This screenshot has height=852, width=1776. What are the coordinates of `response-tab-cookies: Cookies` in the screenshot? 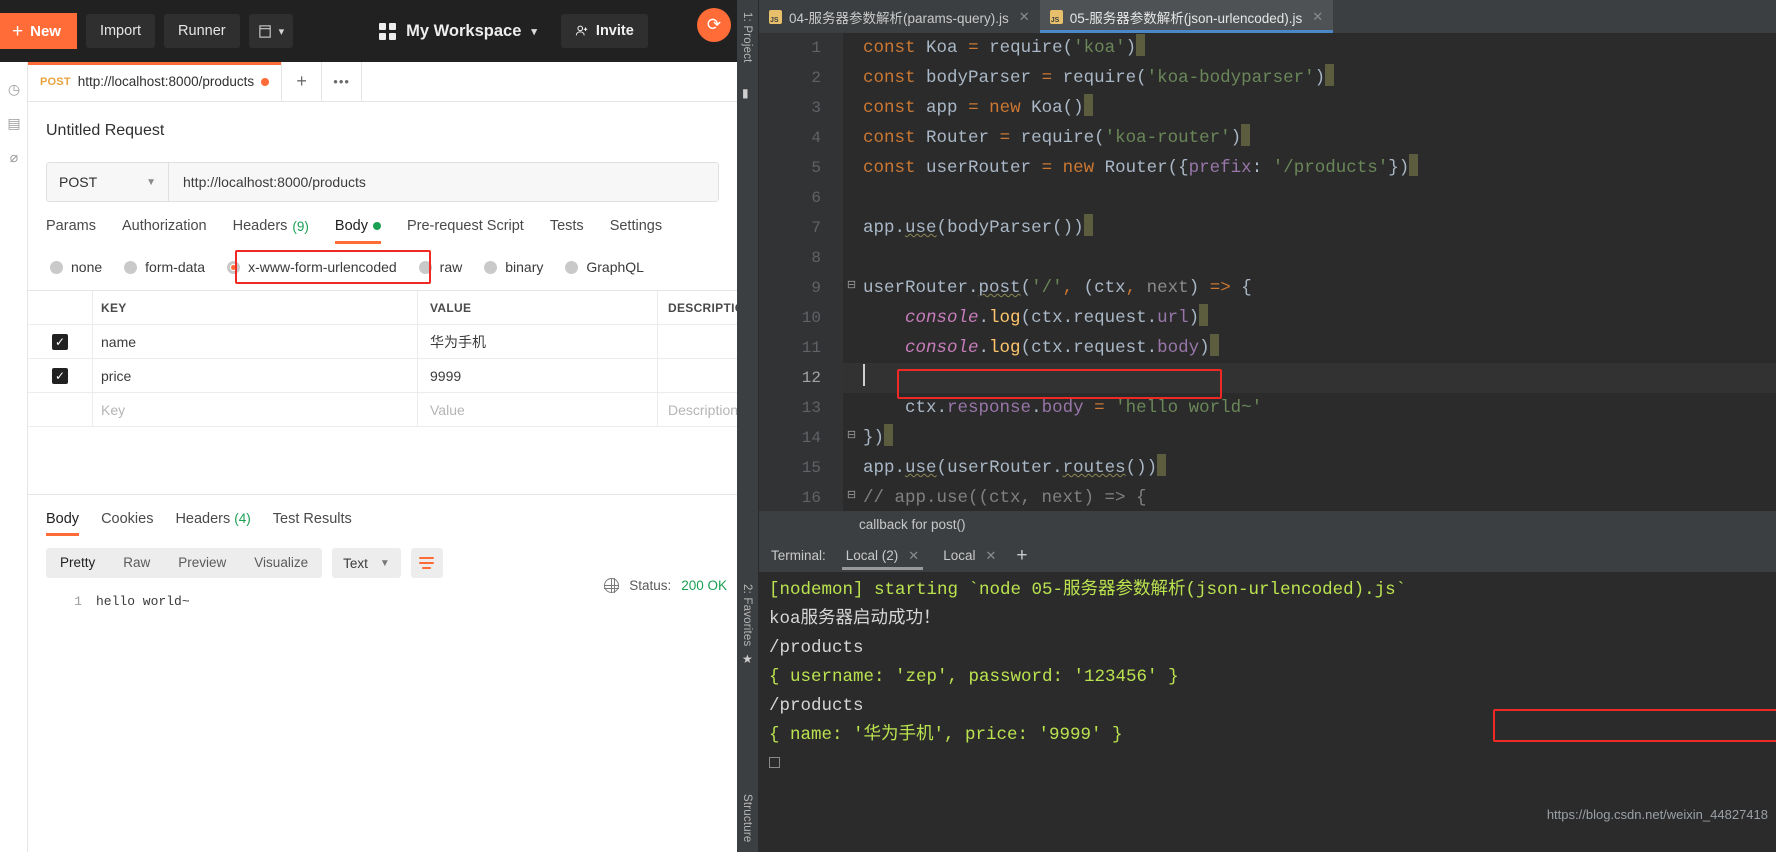 It's located at (127, 523).